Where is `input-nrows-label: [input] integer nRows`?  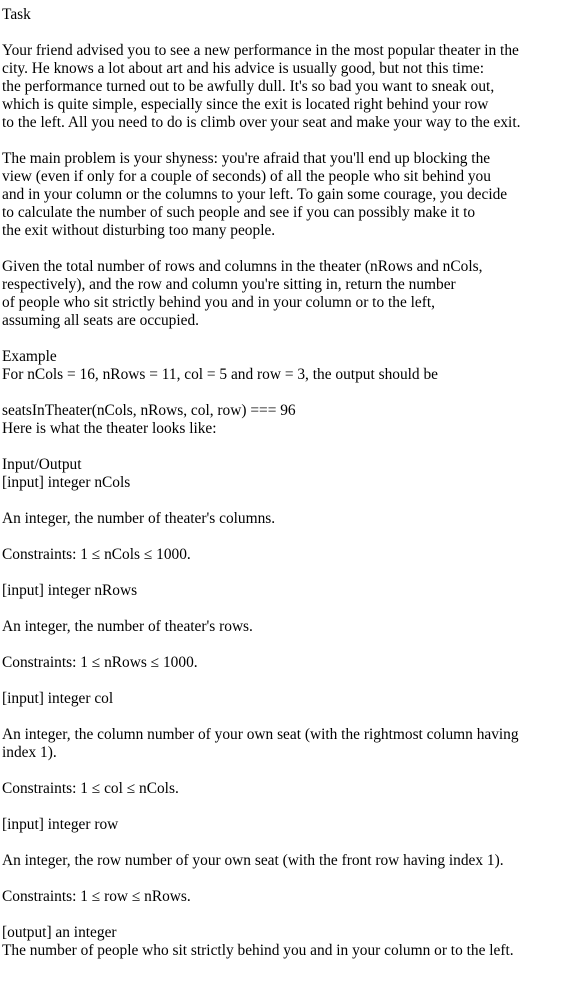 input-nrows-label: [input] integer nRows is located at coordinates (70, 590).